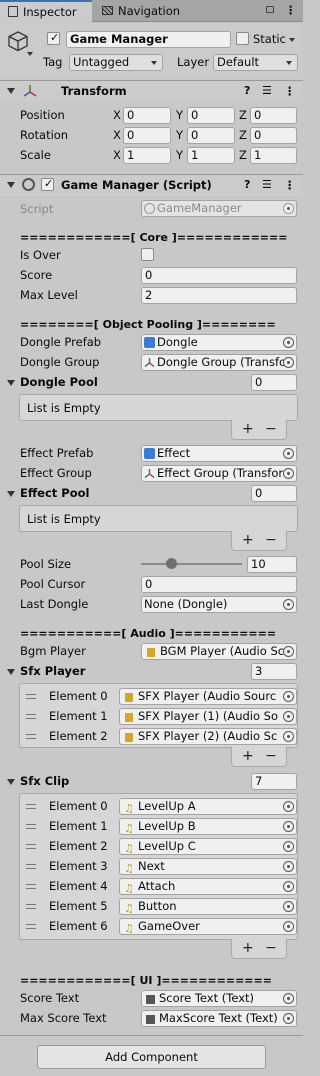  What do you see at coordinates (11, 494) in the screenshot?
I see `effect-pool-foldout-icon` at bounding box center [11, 494].